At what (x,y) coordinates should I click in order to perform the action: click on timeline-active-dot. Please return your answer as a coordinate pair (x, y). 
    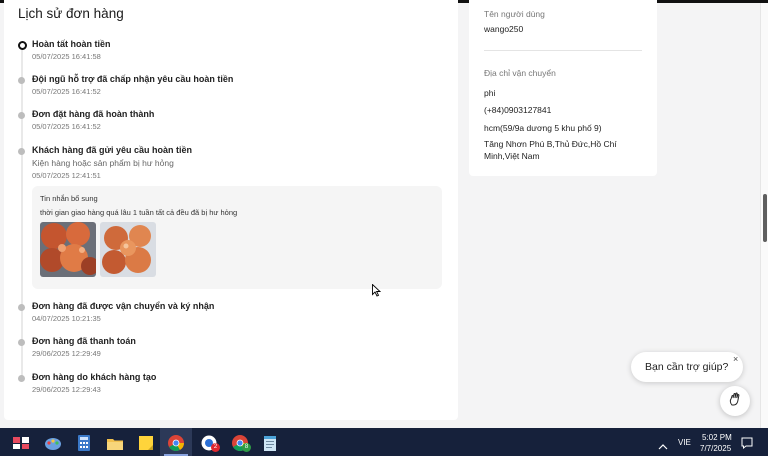
    Looking at the image, I should click on (22, 45).